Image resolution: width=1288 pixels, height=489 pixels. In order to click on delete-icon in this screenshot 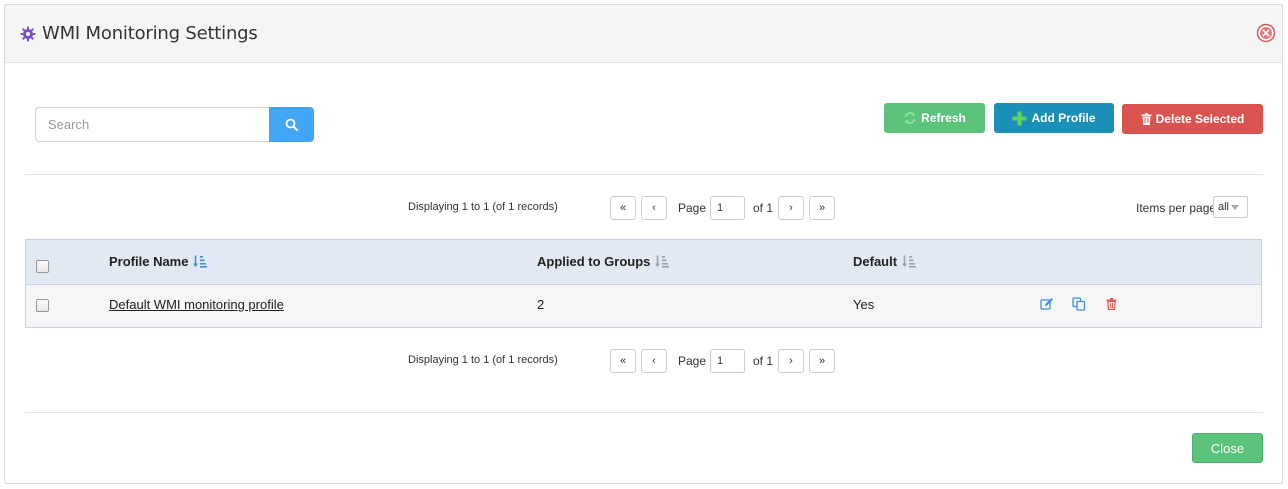, I will do `click(1111, 304)`.